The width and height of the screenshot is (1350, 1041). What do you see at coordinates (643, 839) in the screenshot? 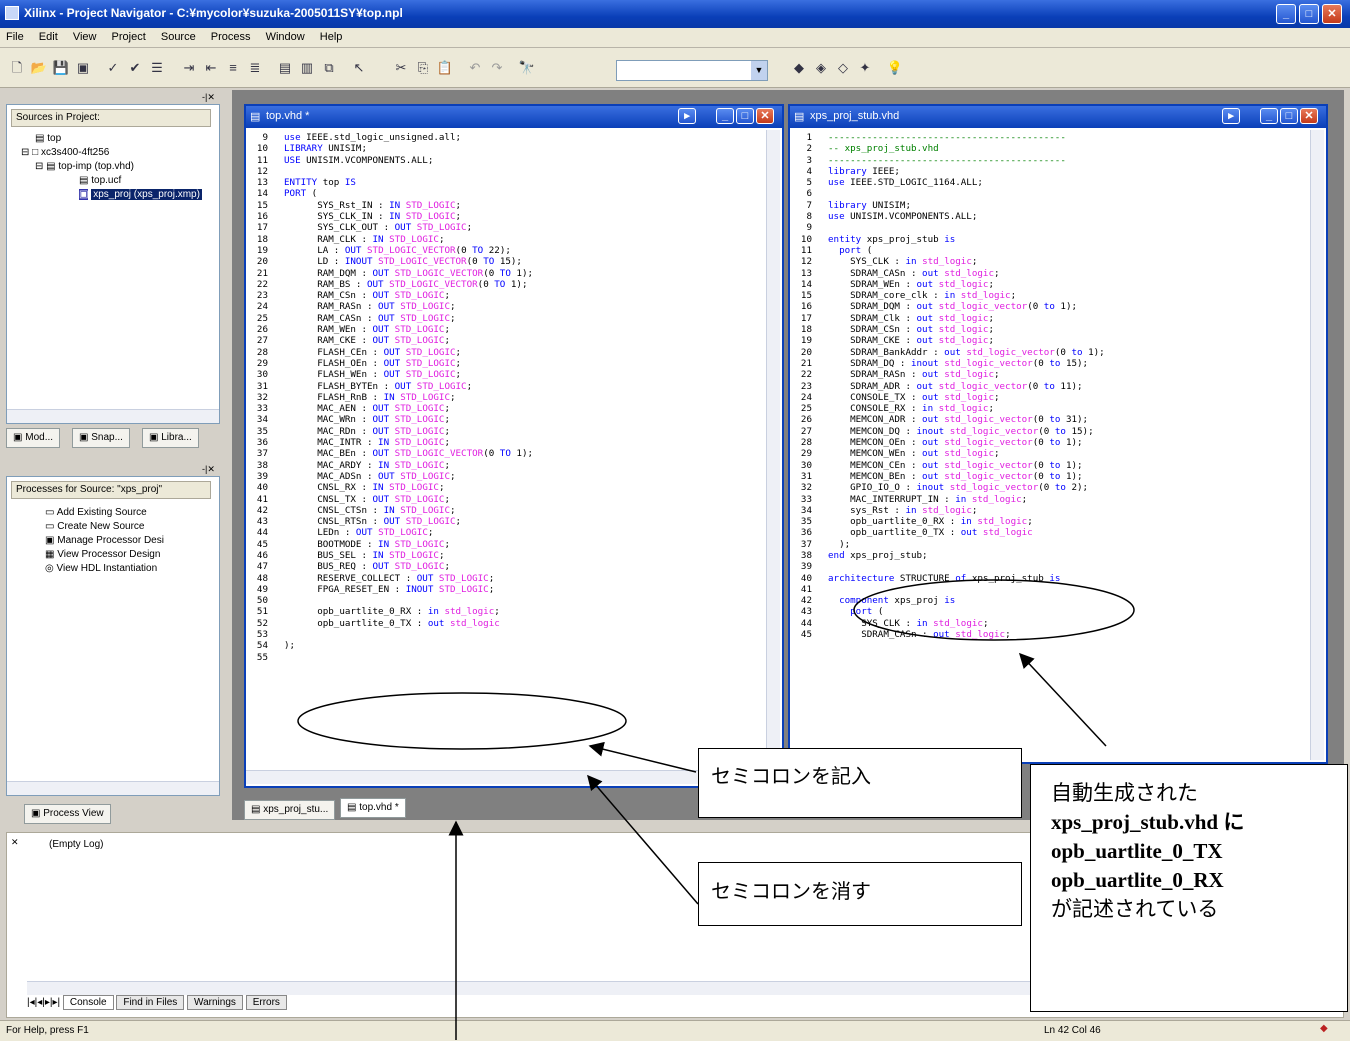
I see `arrow-remove-semicolon` at bounding box center [643, 839].